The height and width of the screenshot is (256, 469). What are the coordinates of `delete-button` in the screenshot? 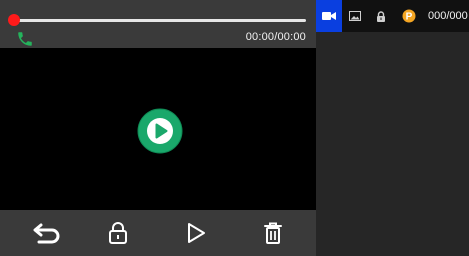 It's located at (273, 233).